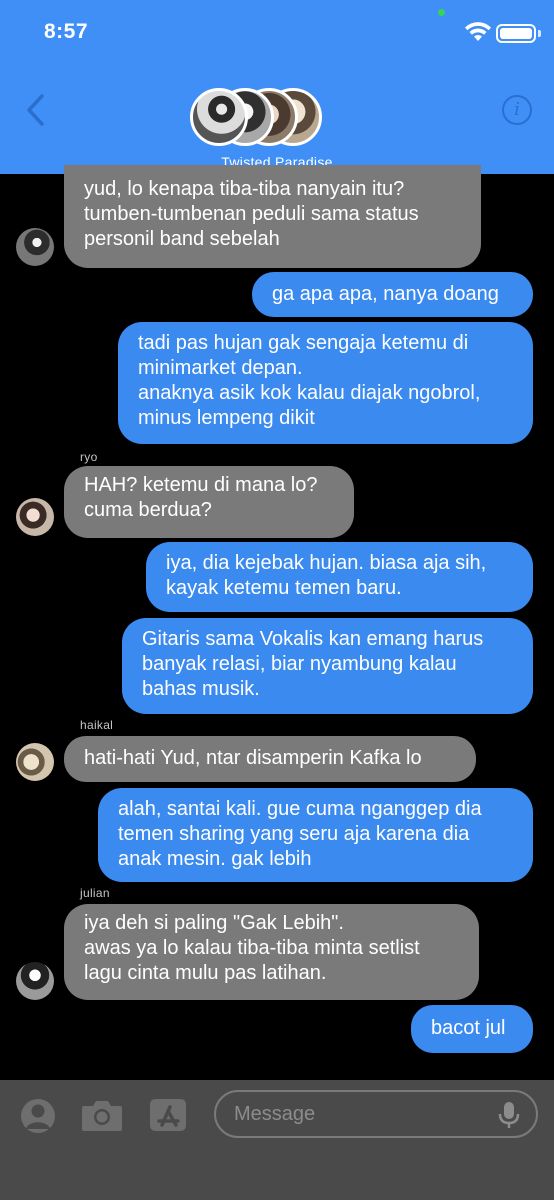 The height and width of the screenshot is (1200, 554). What do you see at coordinates (299, 664) in the screenshot?
I see `message-line: banyak relasi, biar nyambung kalau` at bounding box center [299, 664].